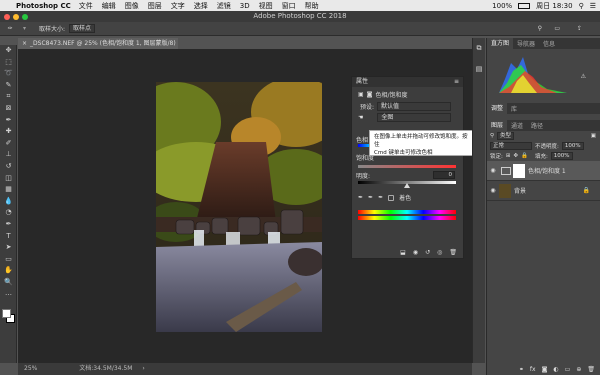  I want to click on color-swatches, so click(8, 319).